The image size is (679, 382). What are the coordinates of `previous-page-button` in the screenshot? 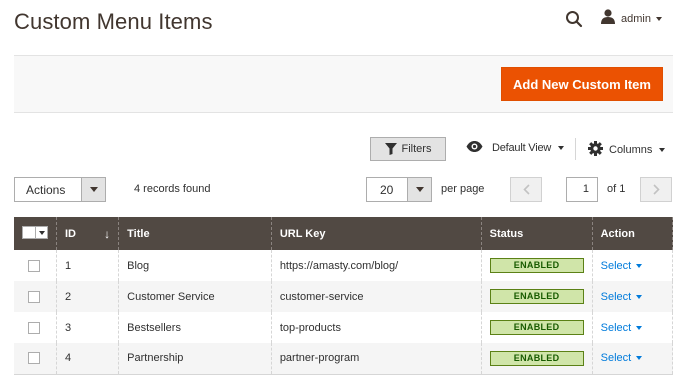 It's located at (526, 189).